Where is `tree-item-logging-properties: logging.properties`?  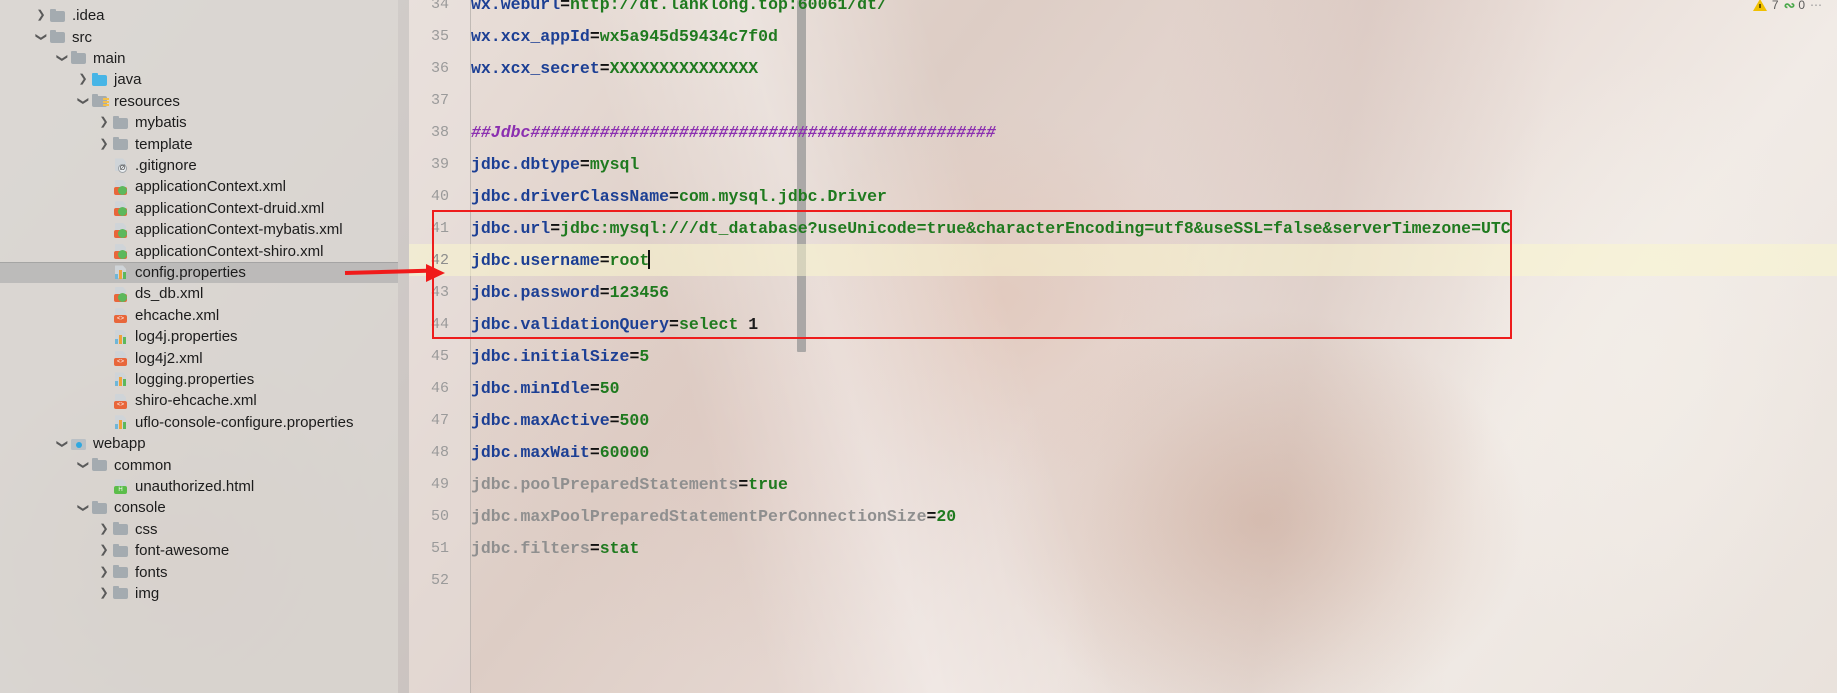
tree-item-logging-properties: logging.properties is located at coordinates (199, 379).